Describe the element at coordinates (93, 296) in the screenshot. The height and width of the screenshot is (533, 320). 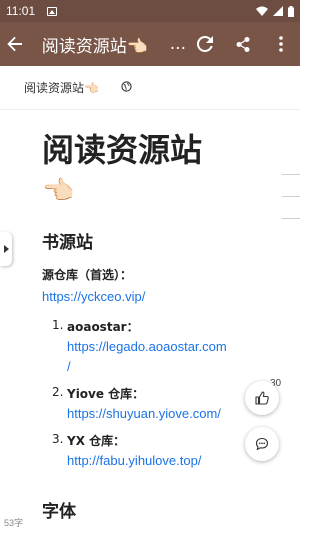
I see `repo-link: https://yckceo.vip/` at that location.